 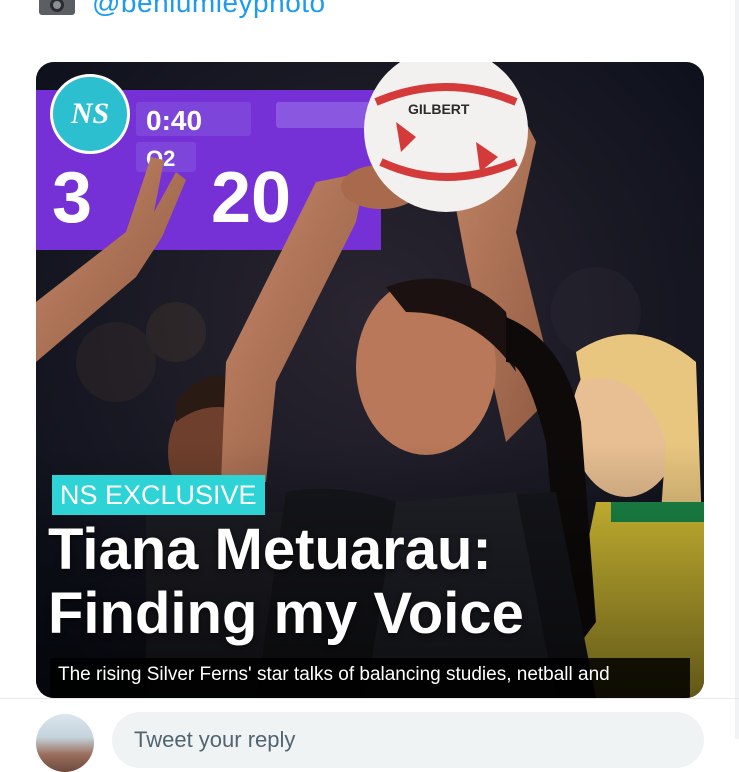 What do you see at coordinates (408, 740) in the screenshot?
I see `reply-input` at bounding box center [408, 740].